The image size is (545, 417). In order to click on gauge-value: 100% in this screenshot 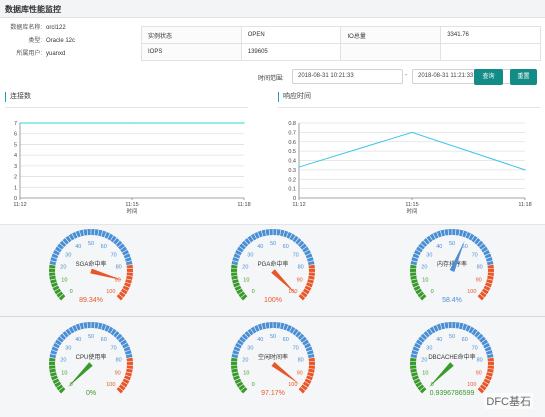, I will do `click(273, 300)`.